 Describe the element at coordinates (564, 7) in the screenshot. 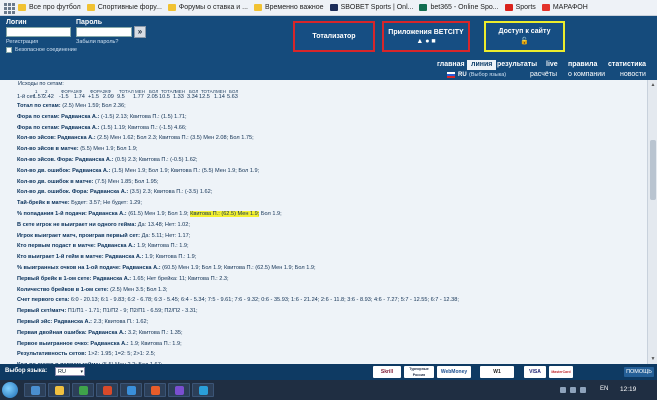

I see `bookmark-item: МАРАФОН` at that location.